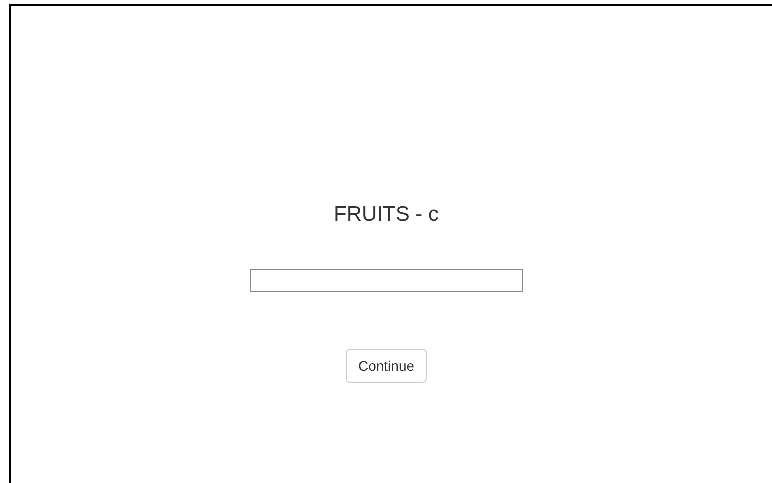 This screenshot has height=483, width=772. Describe the element at coordinates (386, 366) in the screenshot. I see `continue-button: Continue` at that location.